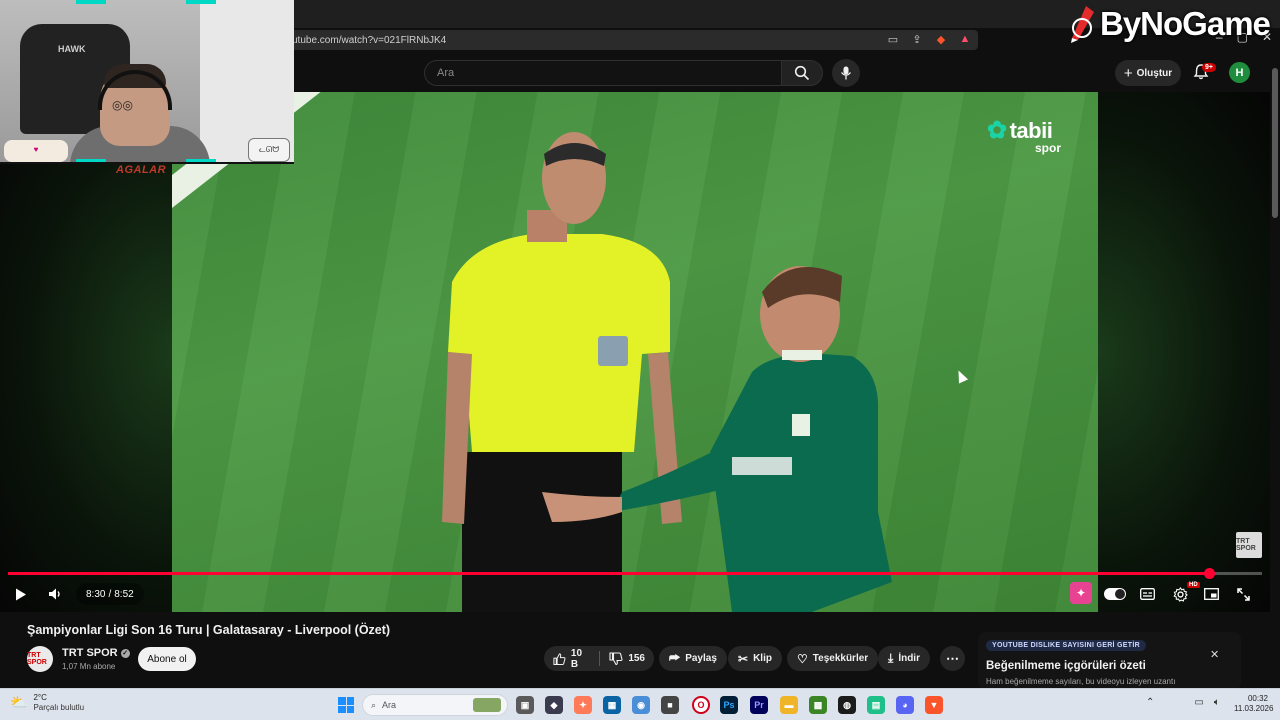 This screenshot has height=720, width=1280. What do you see at coordinates (487, 705) in the screenshot?
I see `search-highlight-image` at bounding box center [487, 705].